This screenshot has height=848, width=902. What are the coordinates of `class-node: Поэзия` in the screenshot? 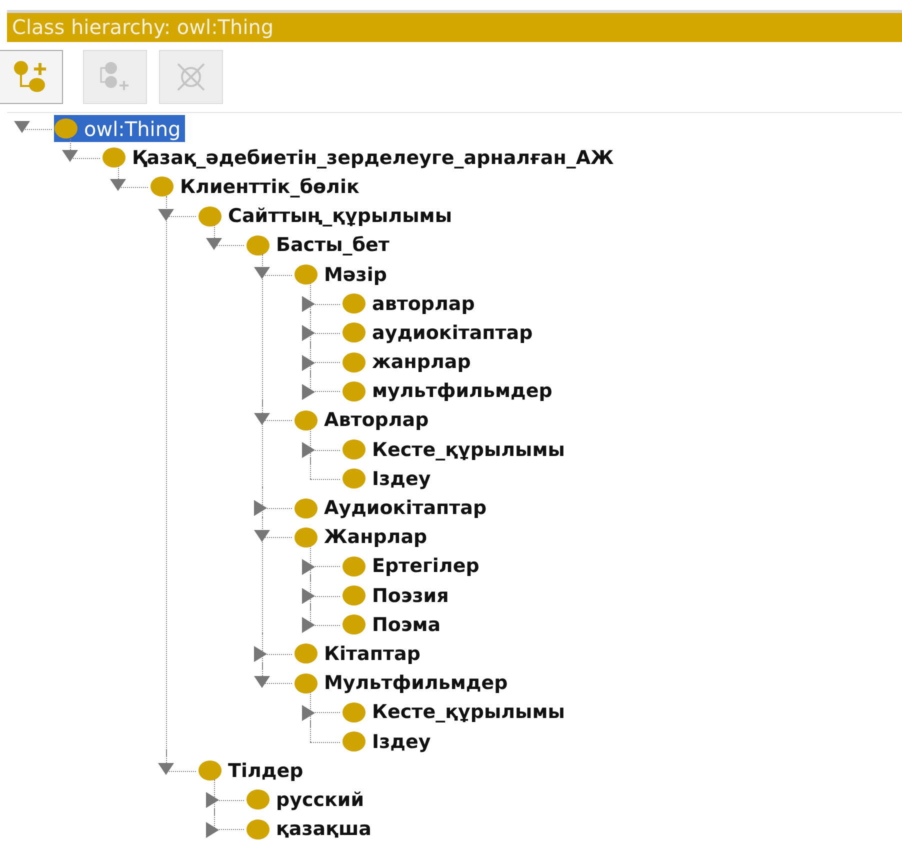 It's located at (397, 596).